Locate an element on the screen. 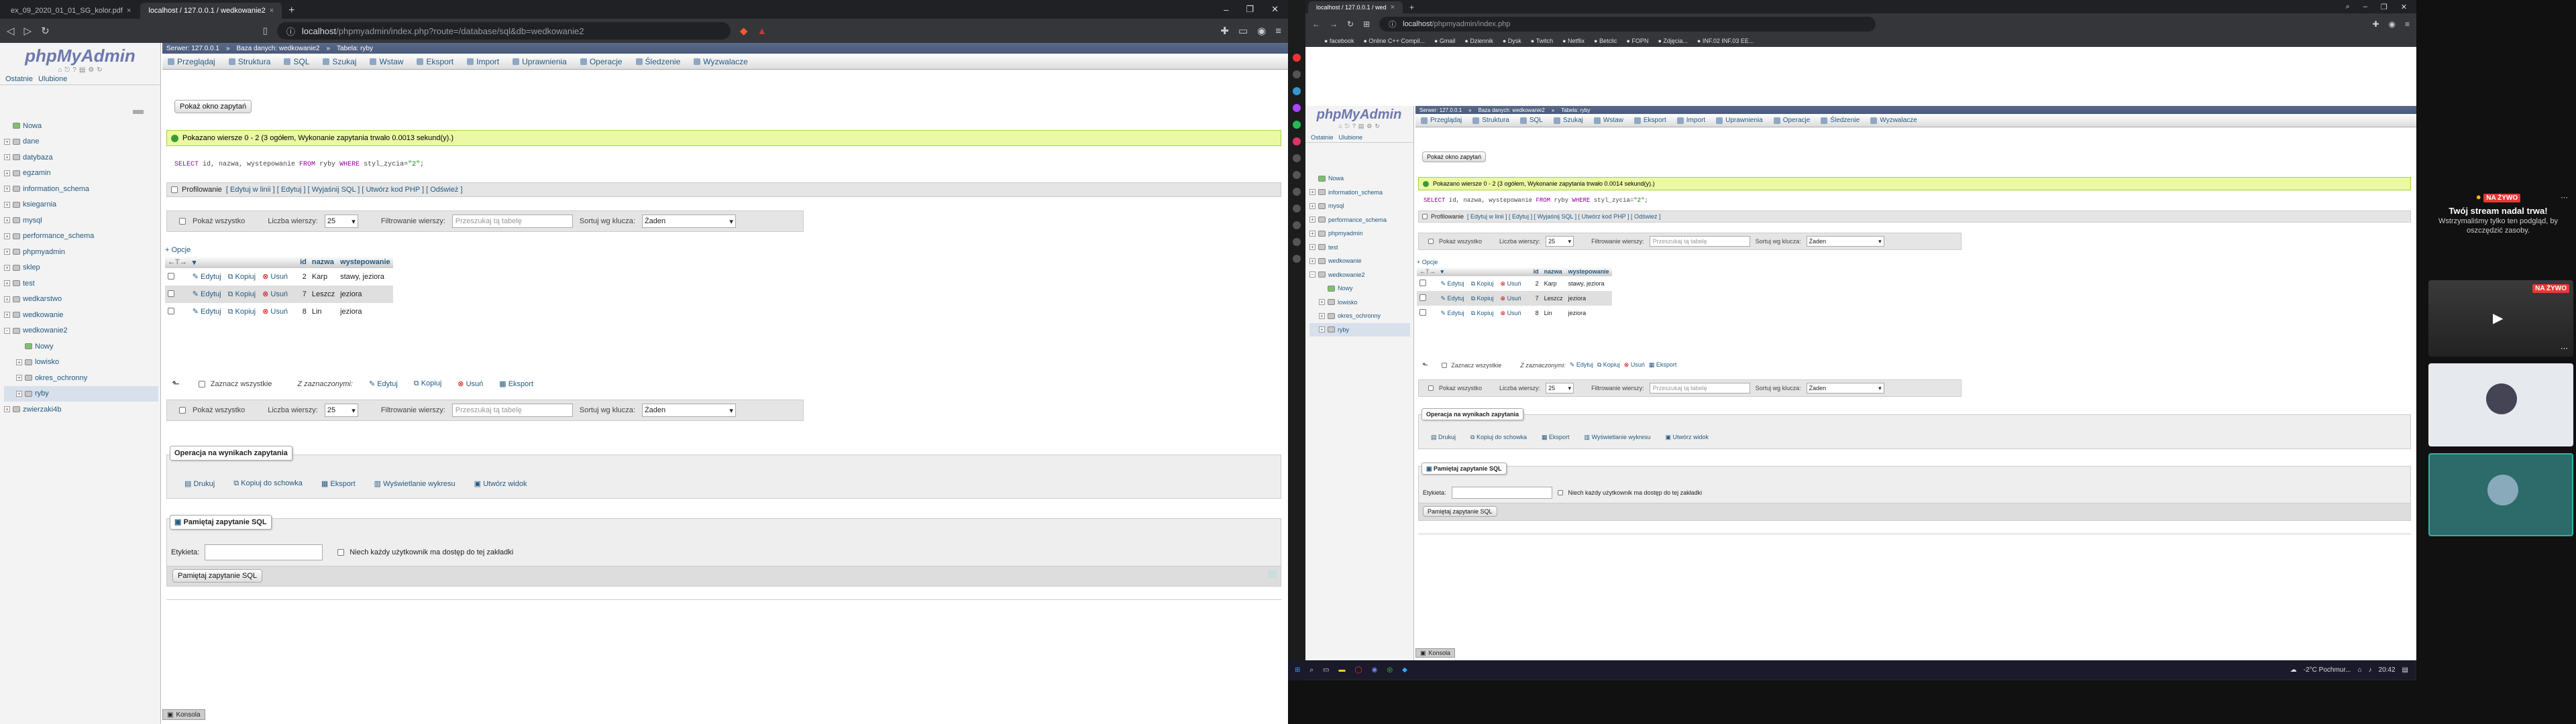 The height and width of the screenshot is (724, 2576). forward-icon: → is located at coordinates (1334, 24).